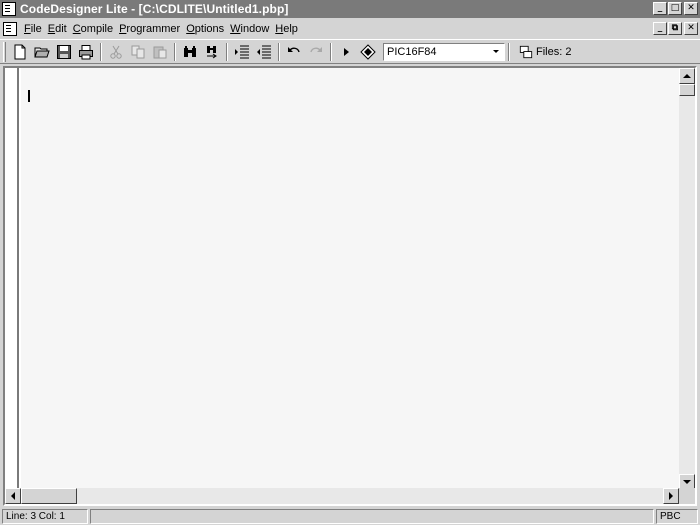  I want to click on cut-icon, so click(116, 52).